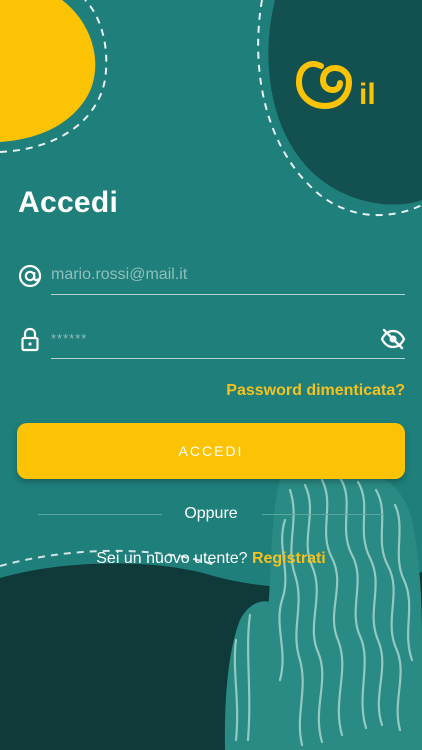  I want to click on register-prompt: Sei un nuovo utente?, so click(172, 558).